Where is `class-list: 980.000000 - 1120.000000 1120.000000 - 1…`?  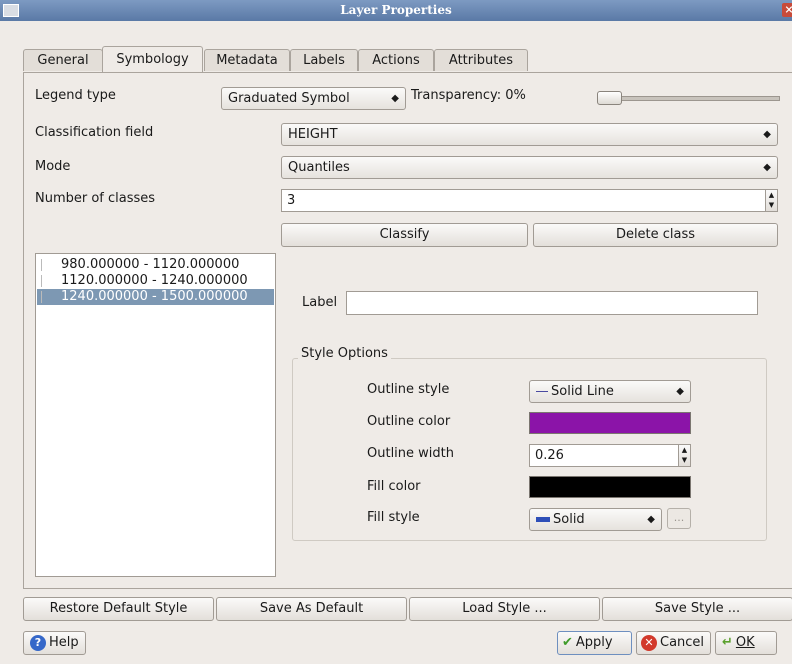
class-list: 980.000000 - 1120.000000 1120.000000 - 1… is located at coordinates (155, 415).